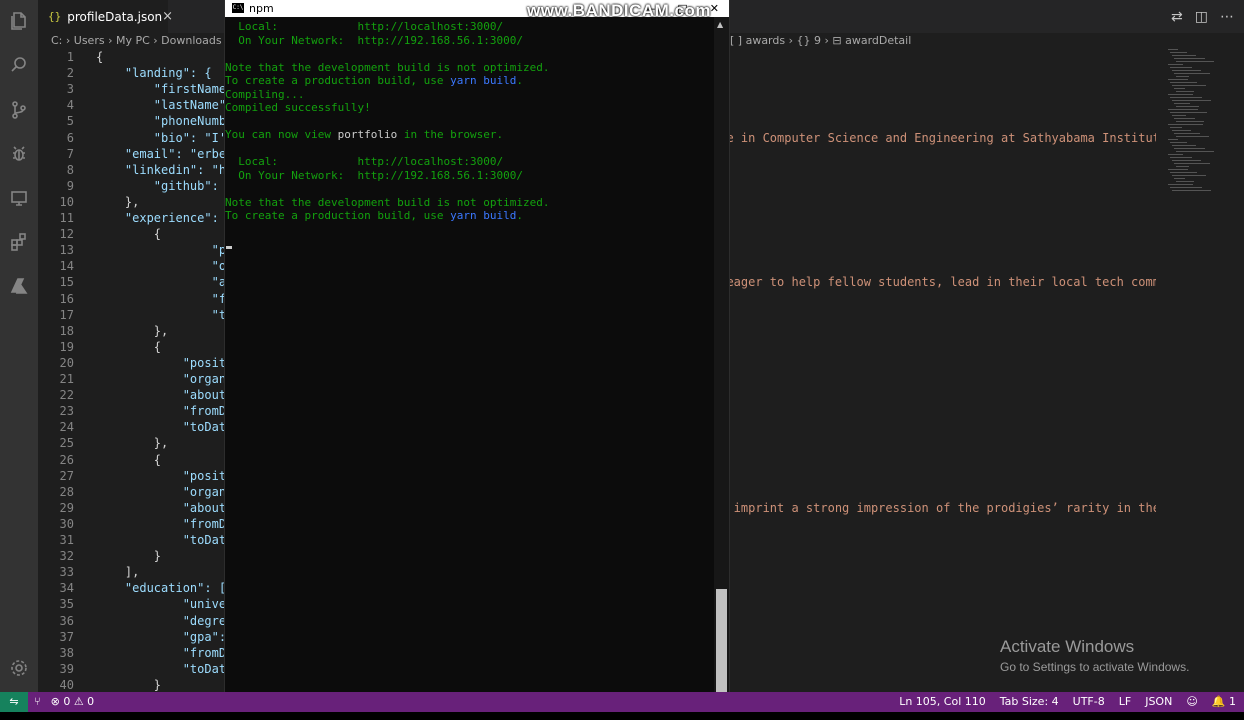 The image size is (1244, 720). Describe the element at coordinates (721, 364) in the screenshot. I see `terminal-scrollbar: ▲` at that location.